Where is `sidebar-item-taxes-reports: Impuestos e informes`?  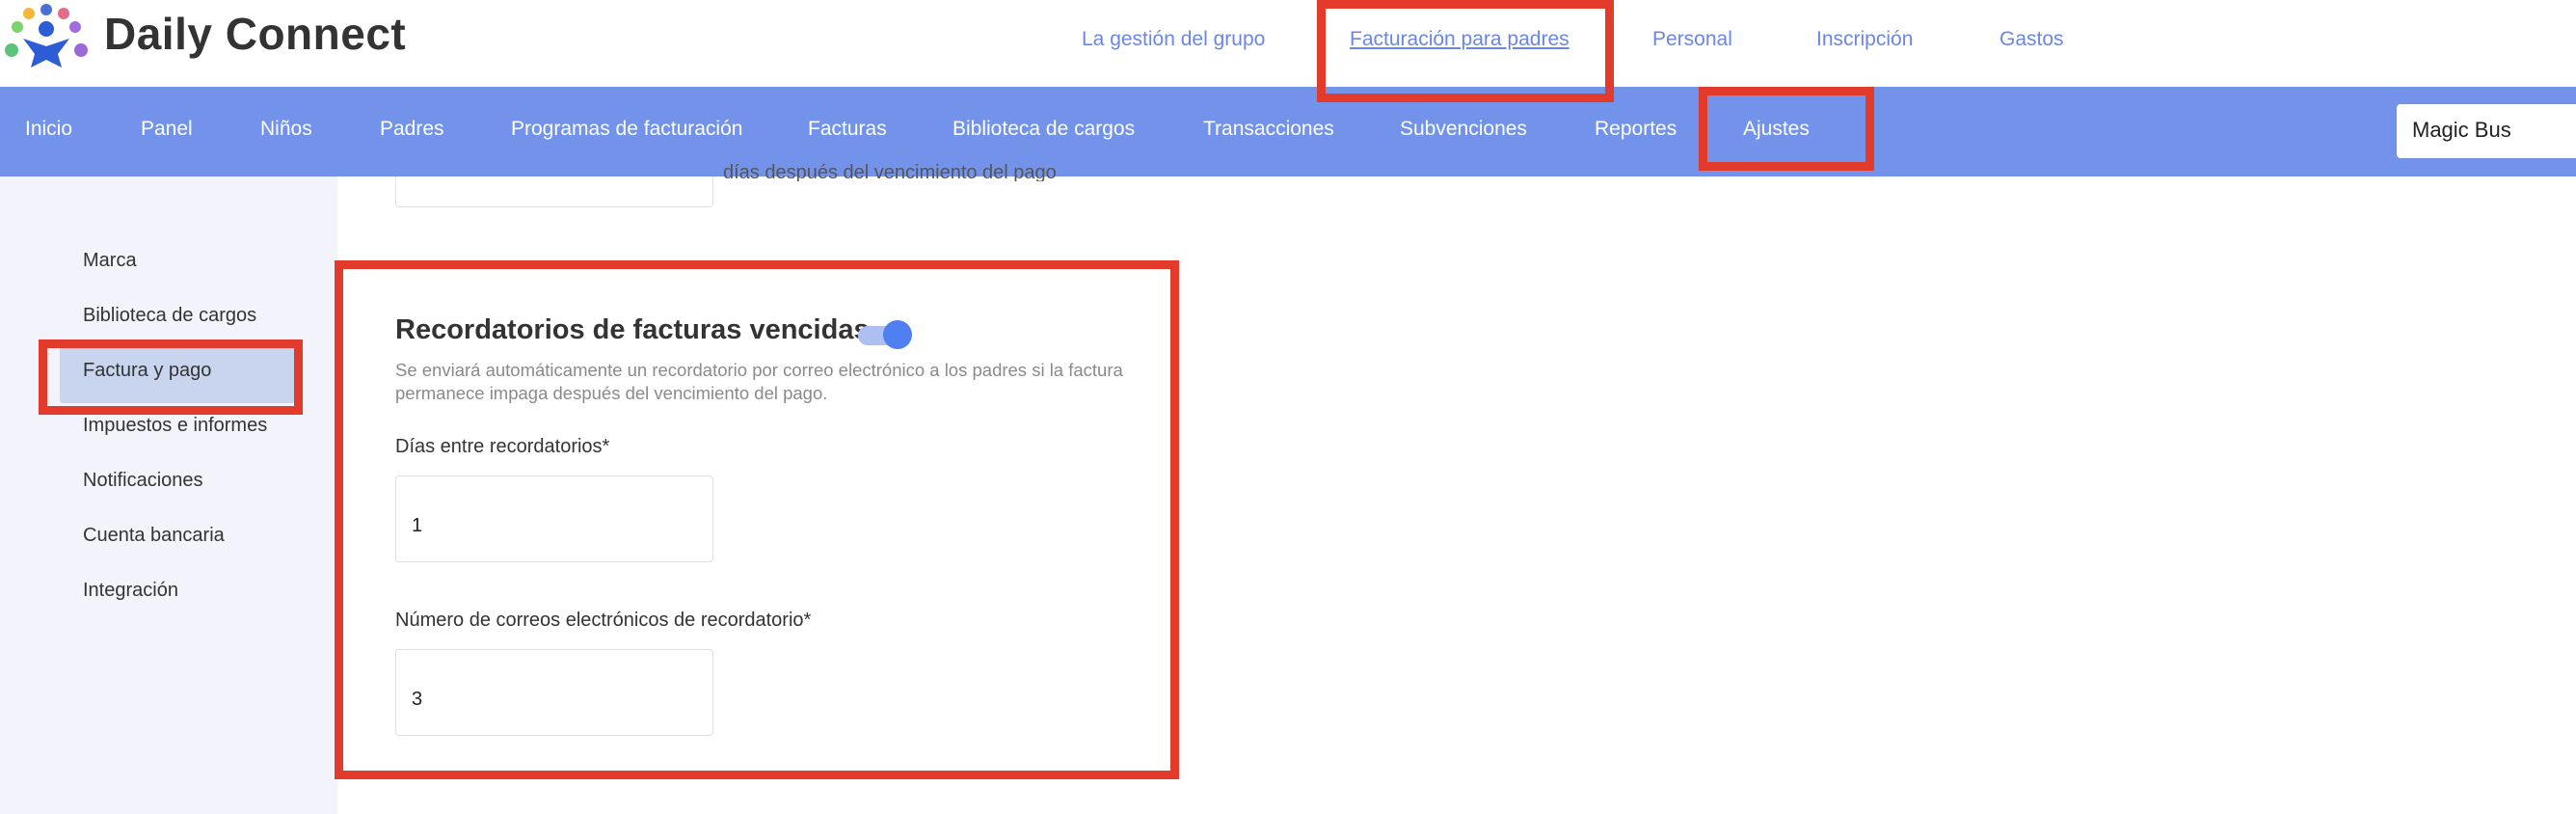 sidebar-item-taxes-reports: Impuestos e informes is located at coordinates (175, 426).